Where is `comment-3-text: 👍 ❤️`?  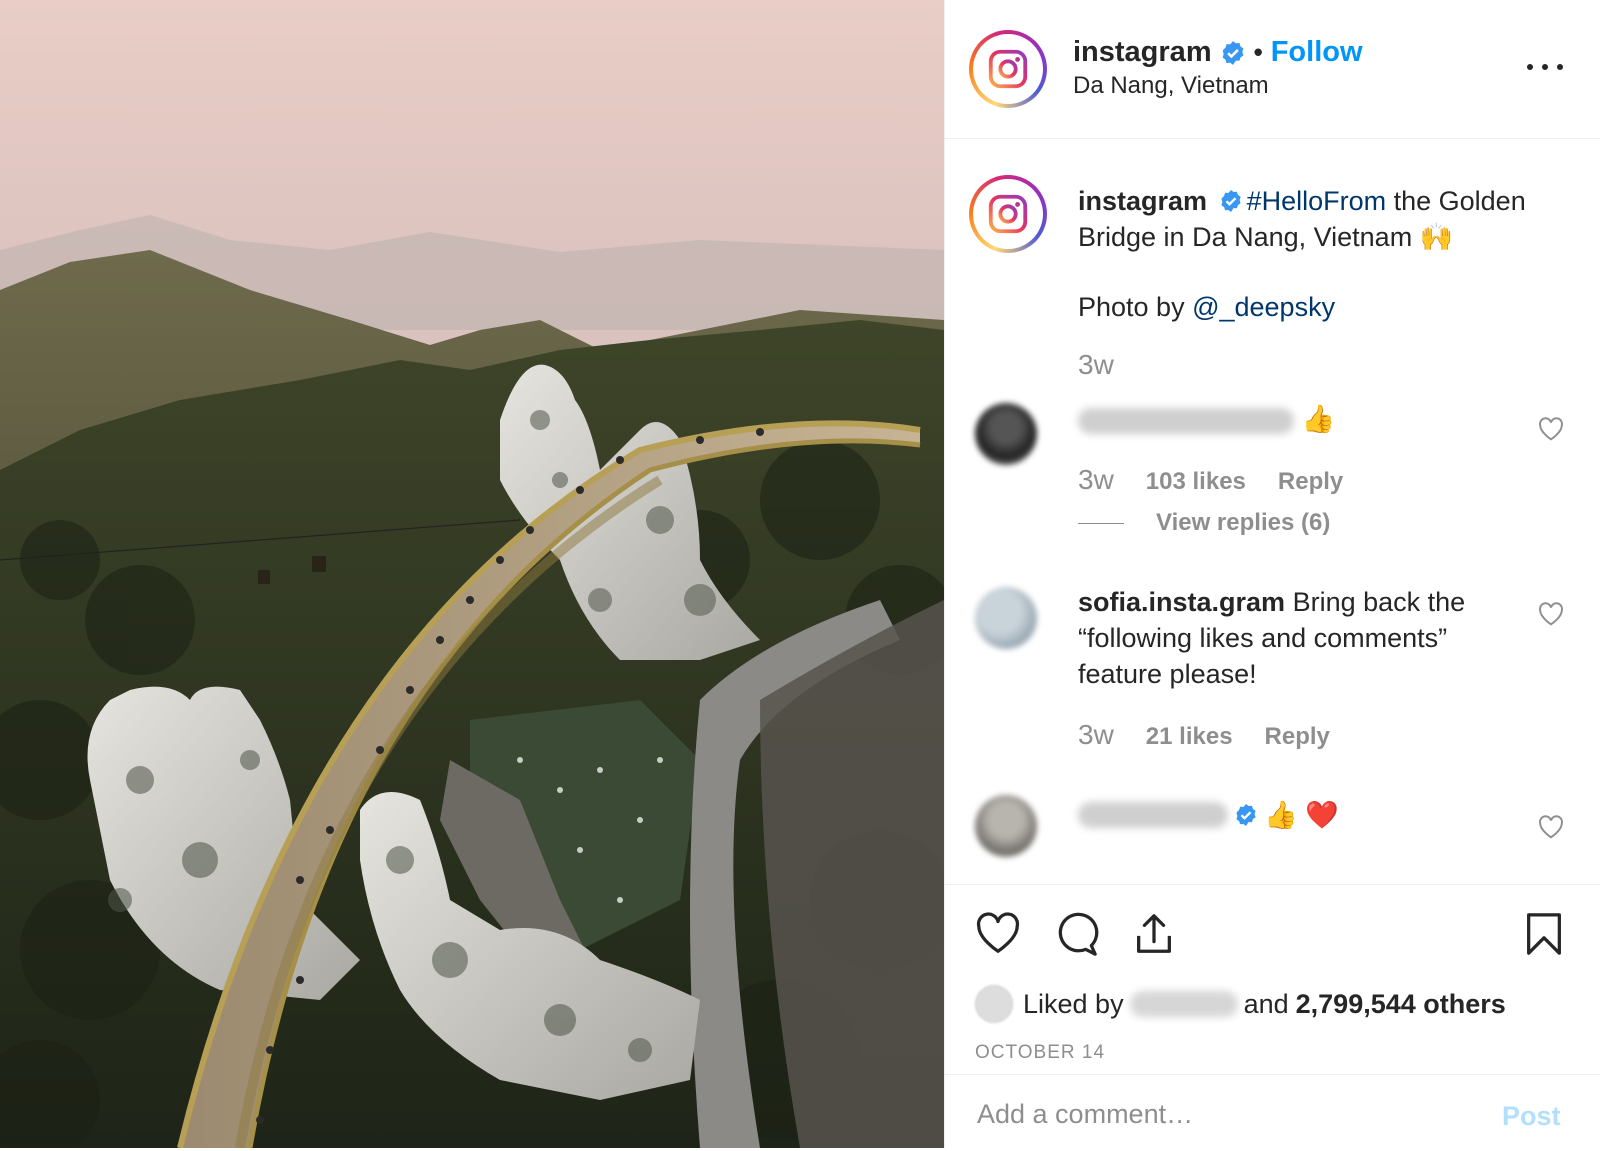
comment-3-text: 👍 ❤️ is located at coordinates (1301, 815).